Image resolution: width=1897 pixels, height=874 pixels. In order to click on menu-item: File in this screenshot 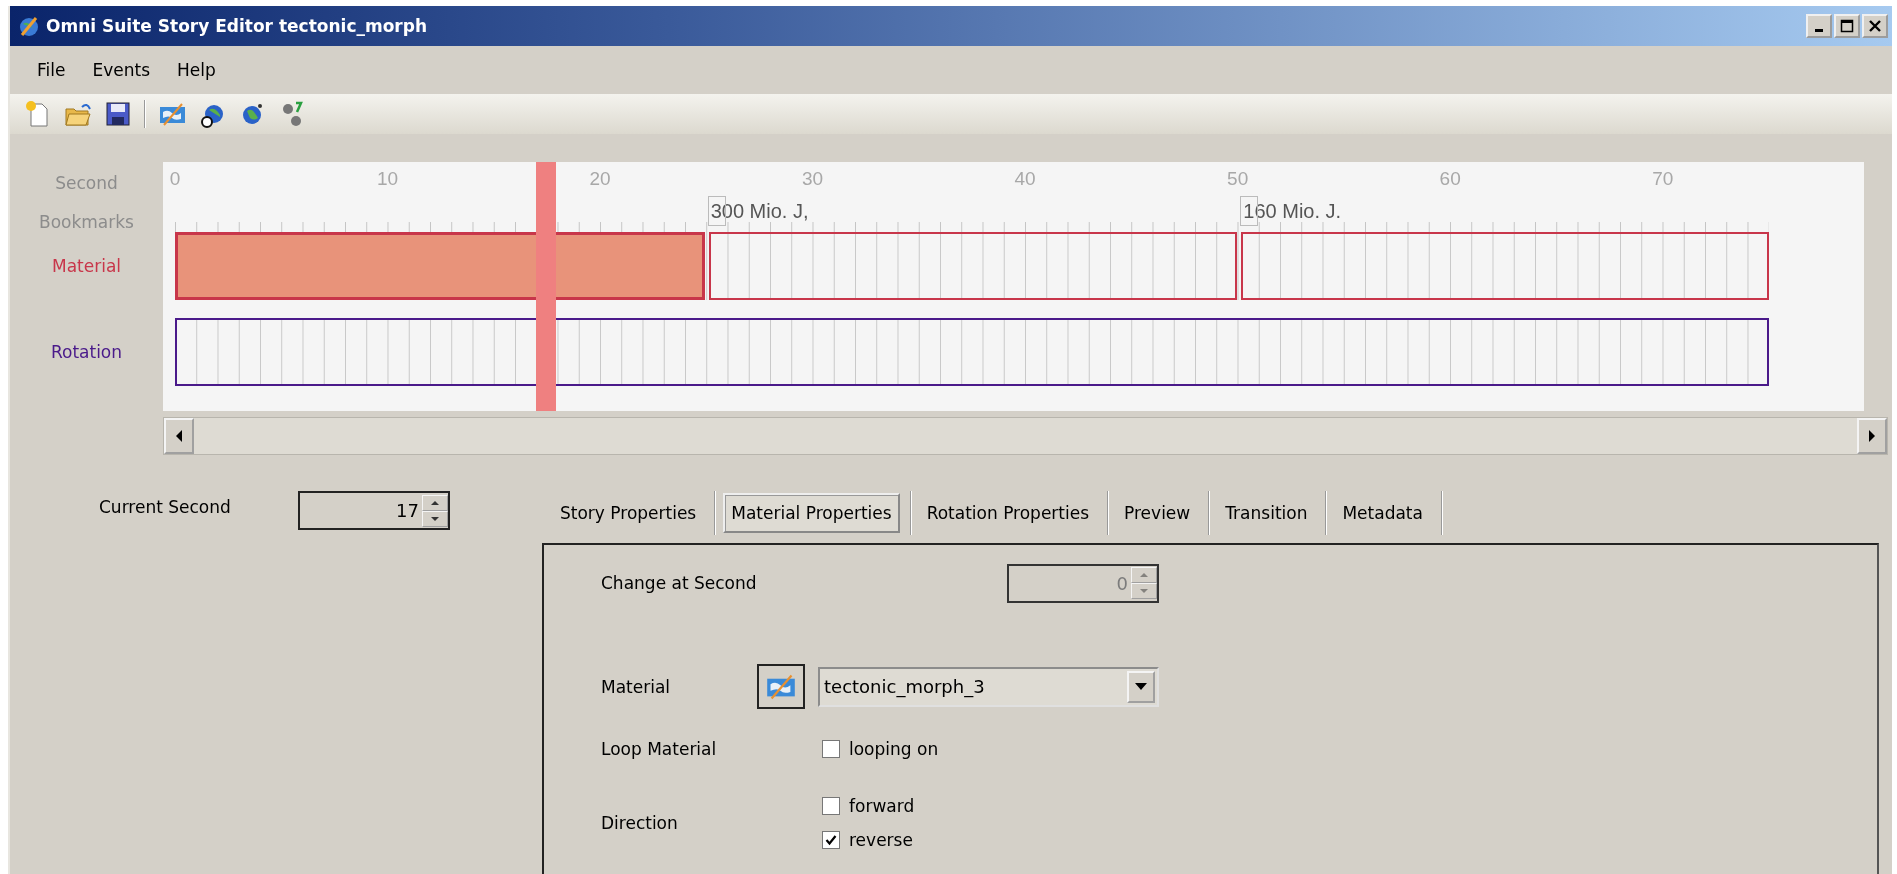, I will do `click(52, 70)`.